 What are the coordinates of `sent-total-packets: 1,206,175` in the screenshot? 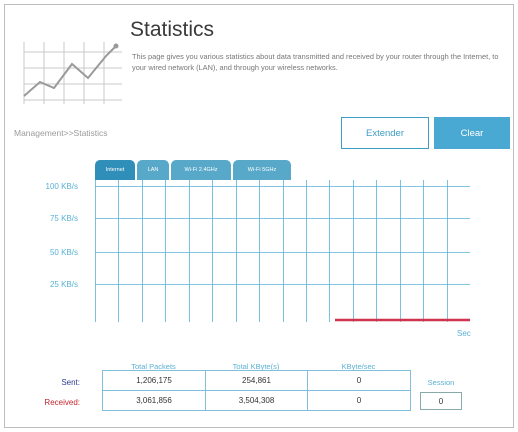 It's located at (154, 380).